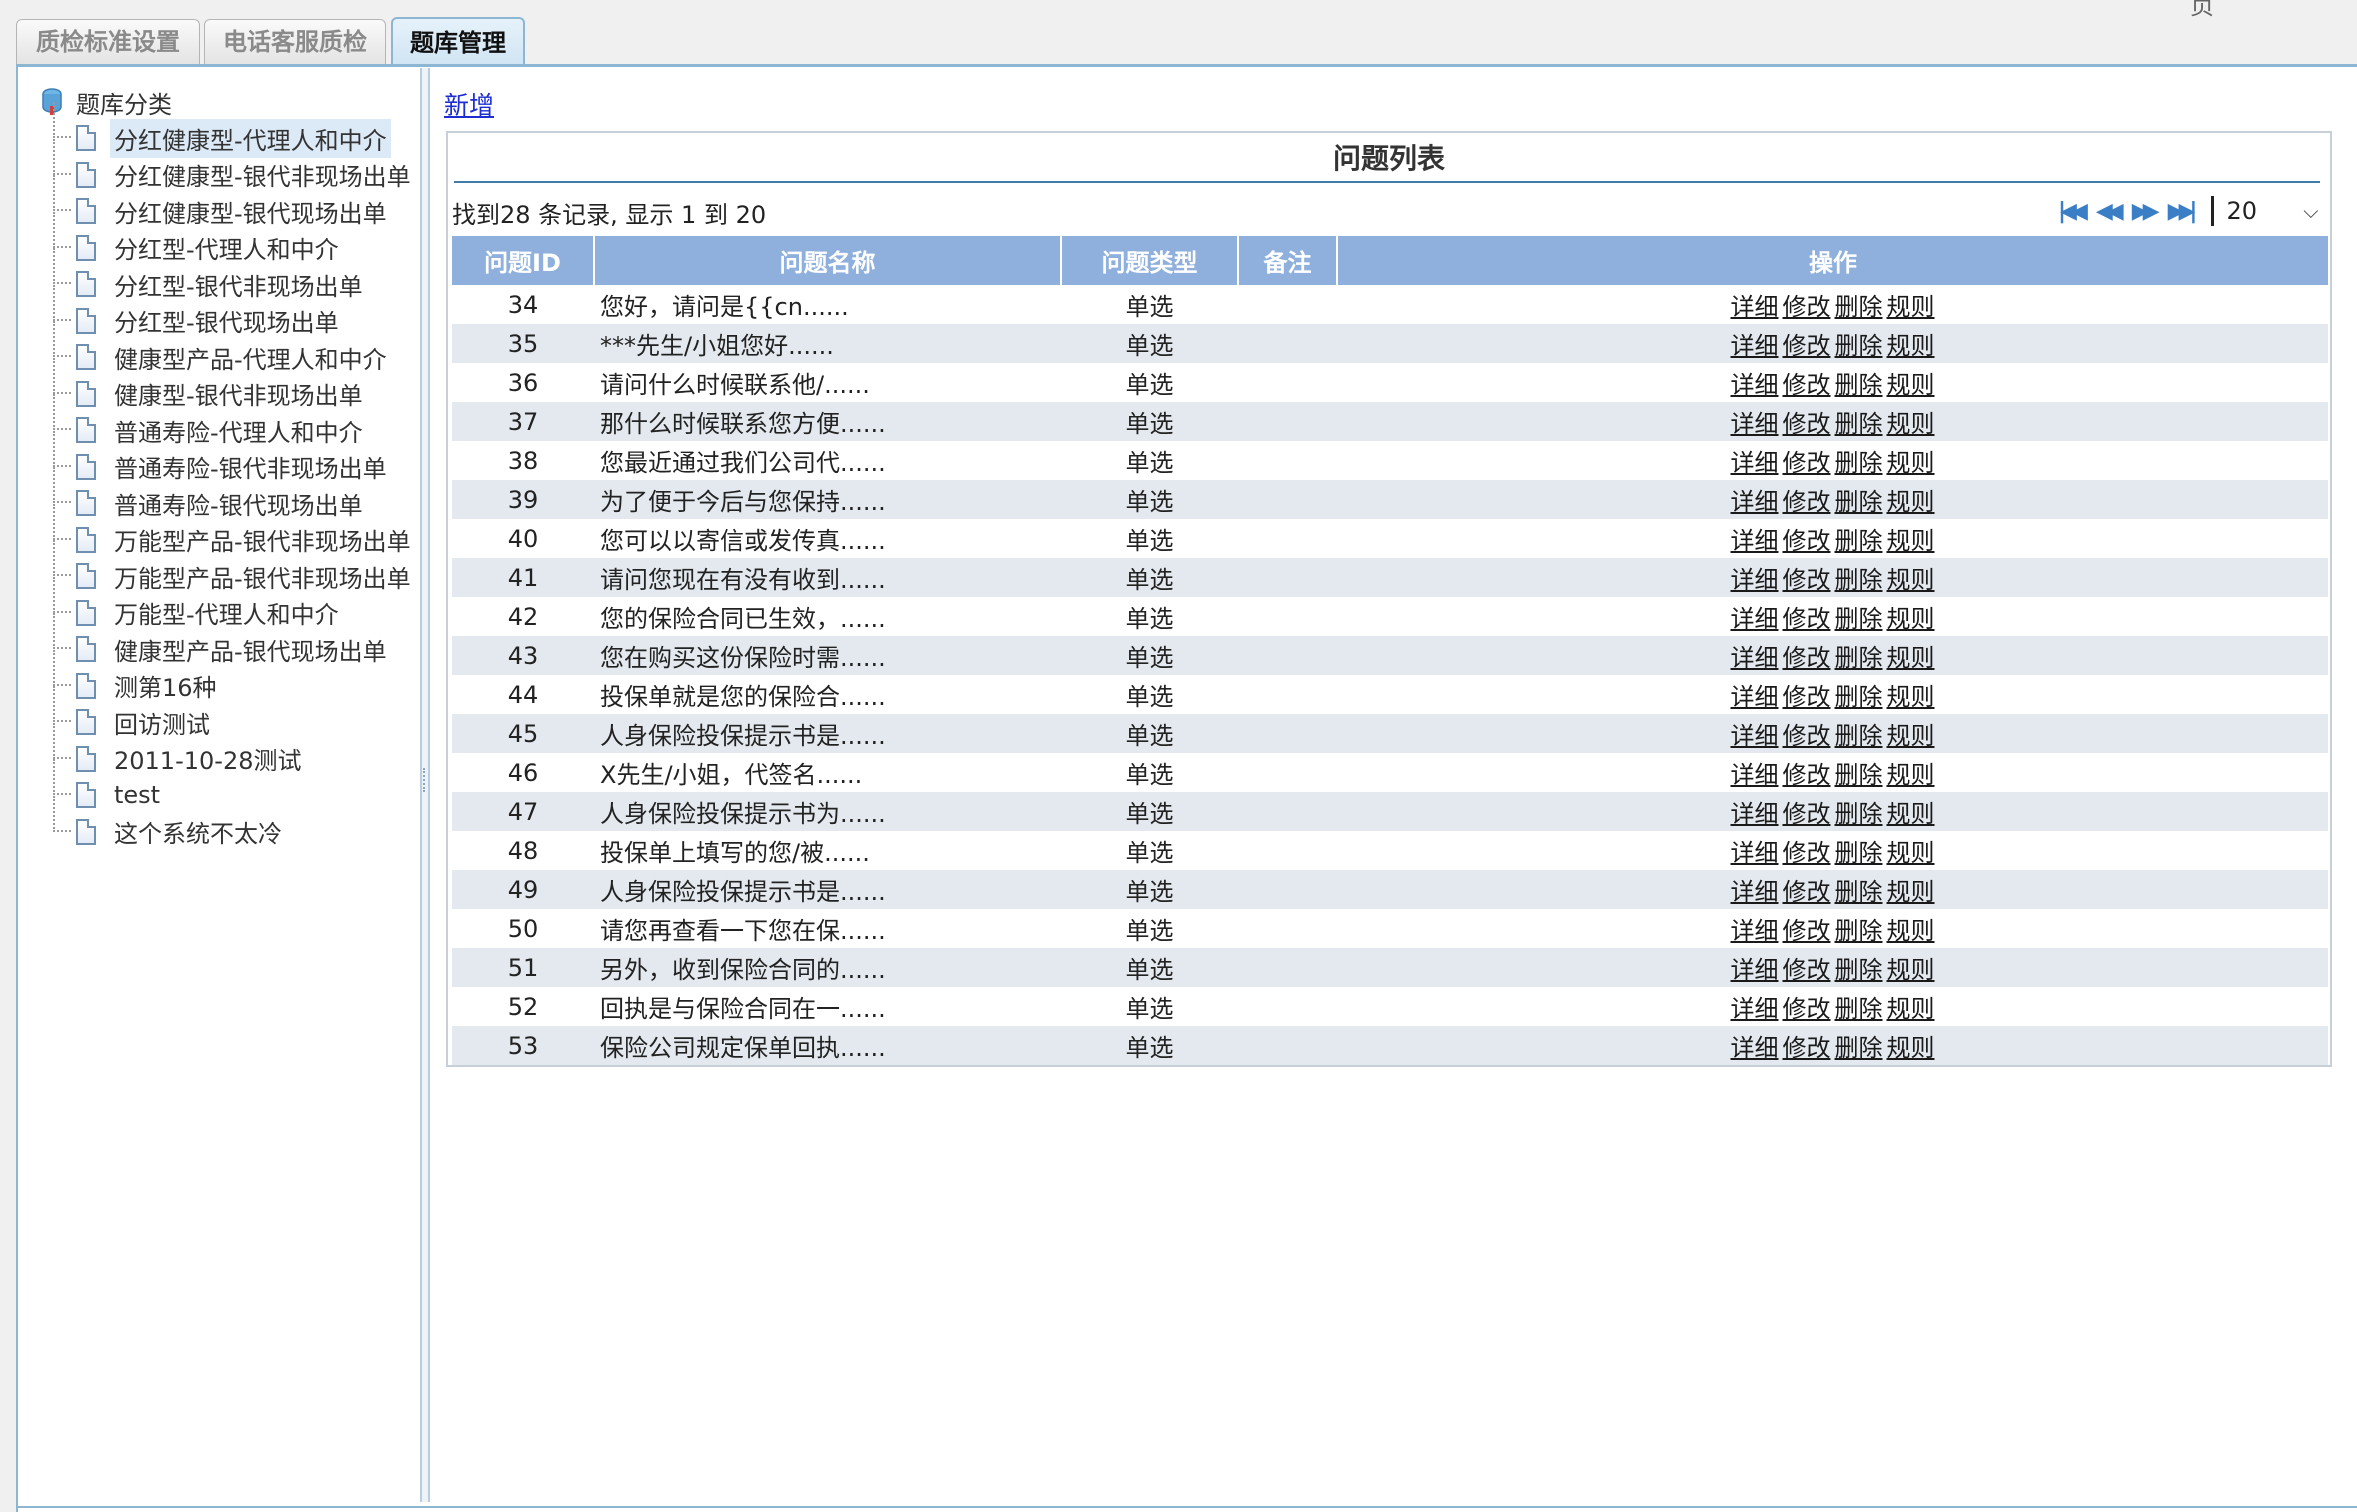 The image size is (2357, 1512). I want to click on tree-item: 普通寿险-代理人和中介, so click(210, 421).